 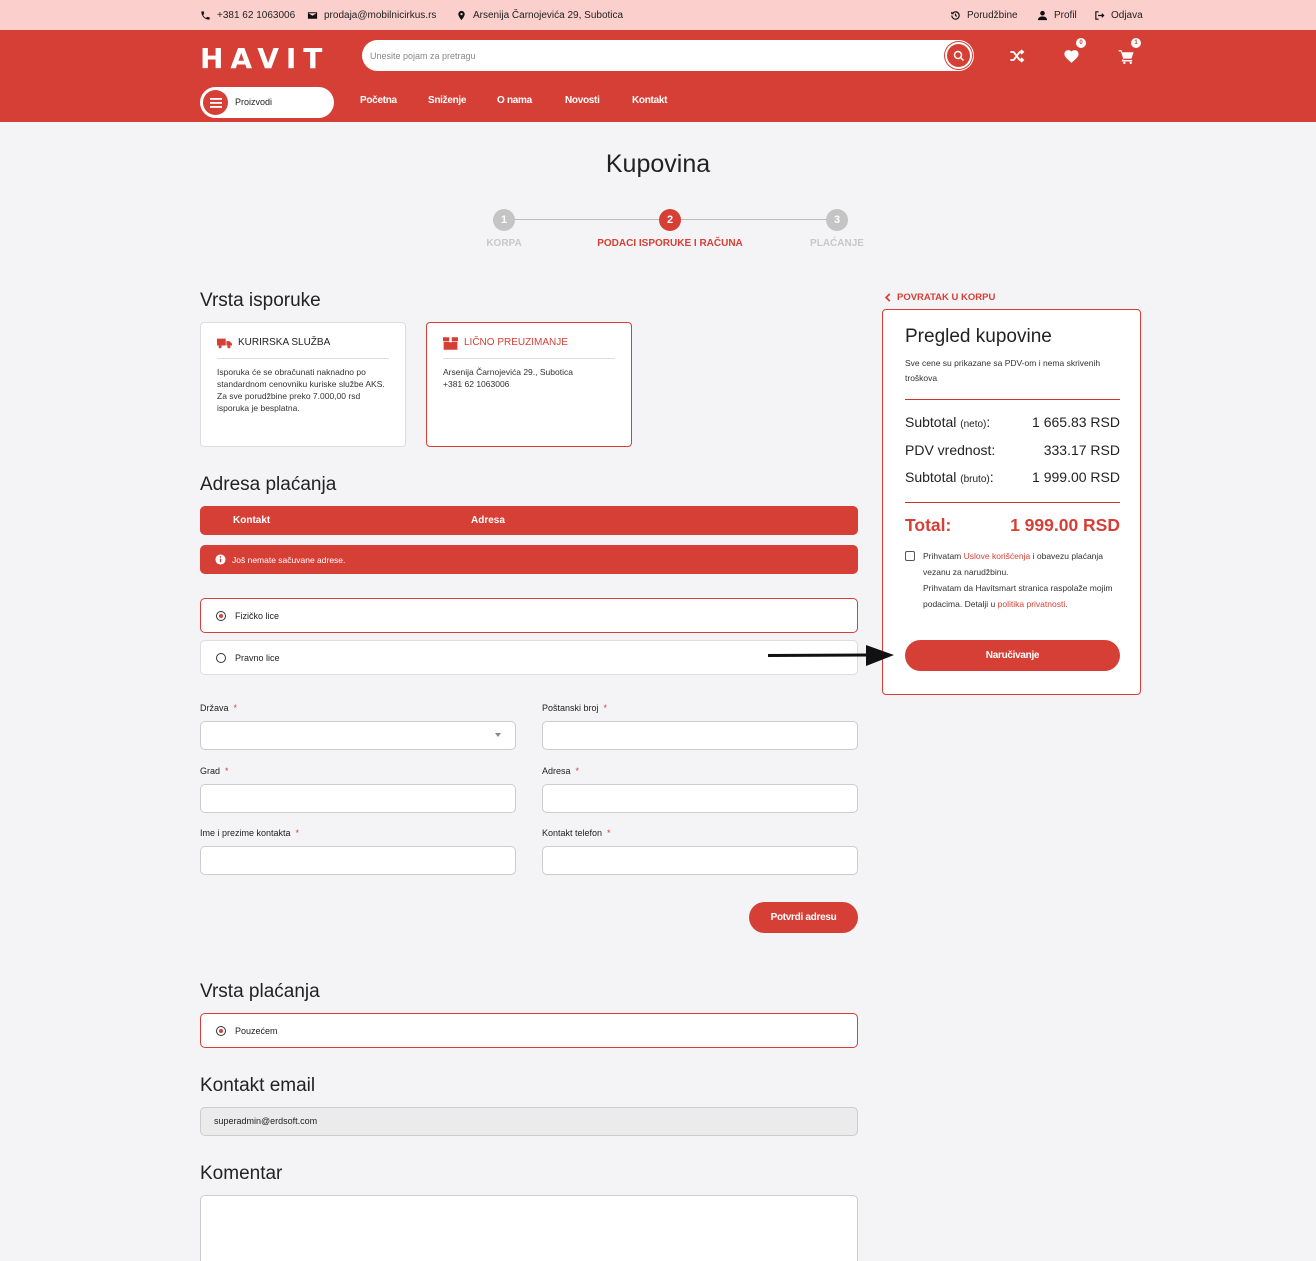 What do you see at coordinates (700, 735) in the screenshot?
I see `postal-input` at bounding box center [700, 735].